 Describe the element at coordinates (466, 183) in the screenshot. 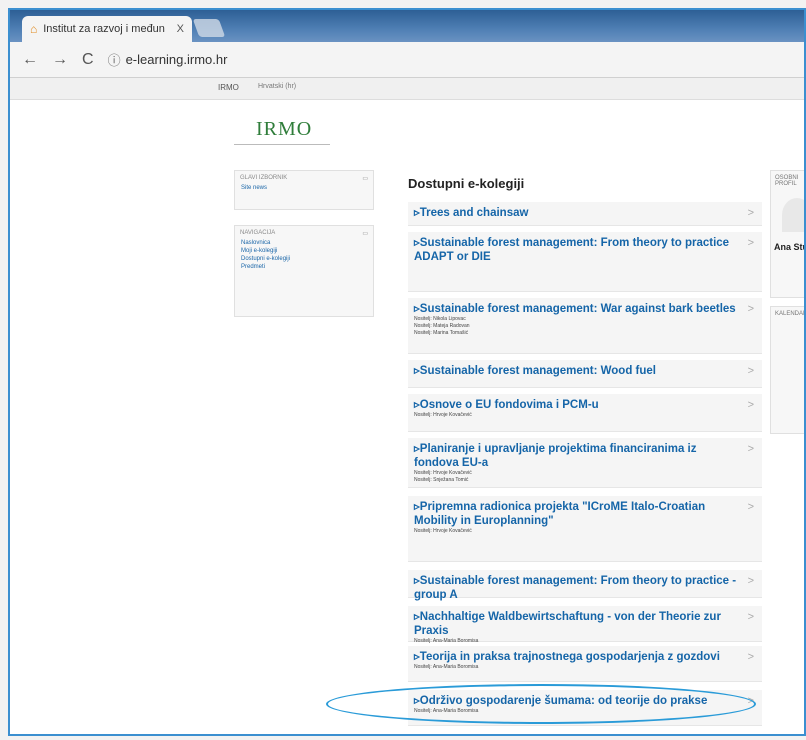

I see `page-title: Dostupni e-kolegiji` at that location.